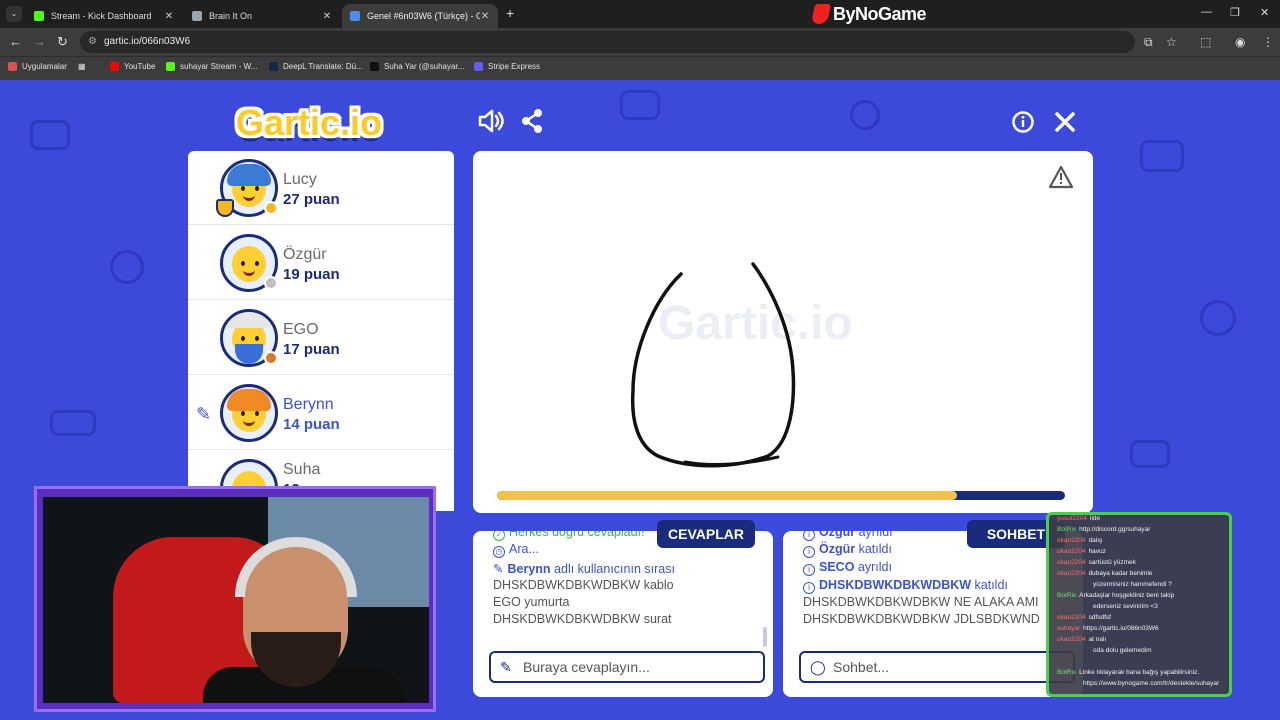 The width and height of the screenshot is (1280, 720). I want to click on chat-text: dalış, so click(1095, 540).